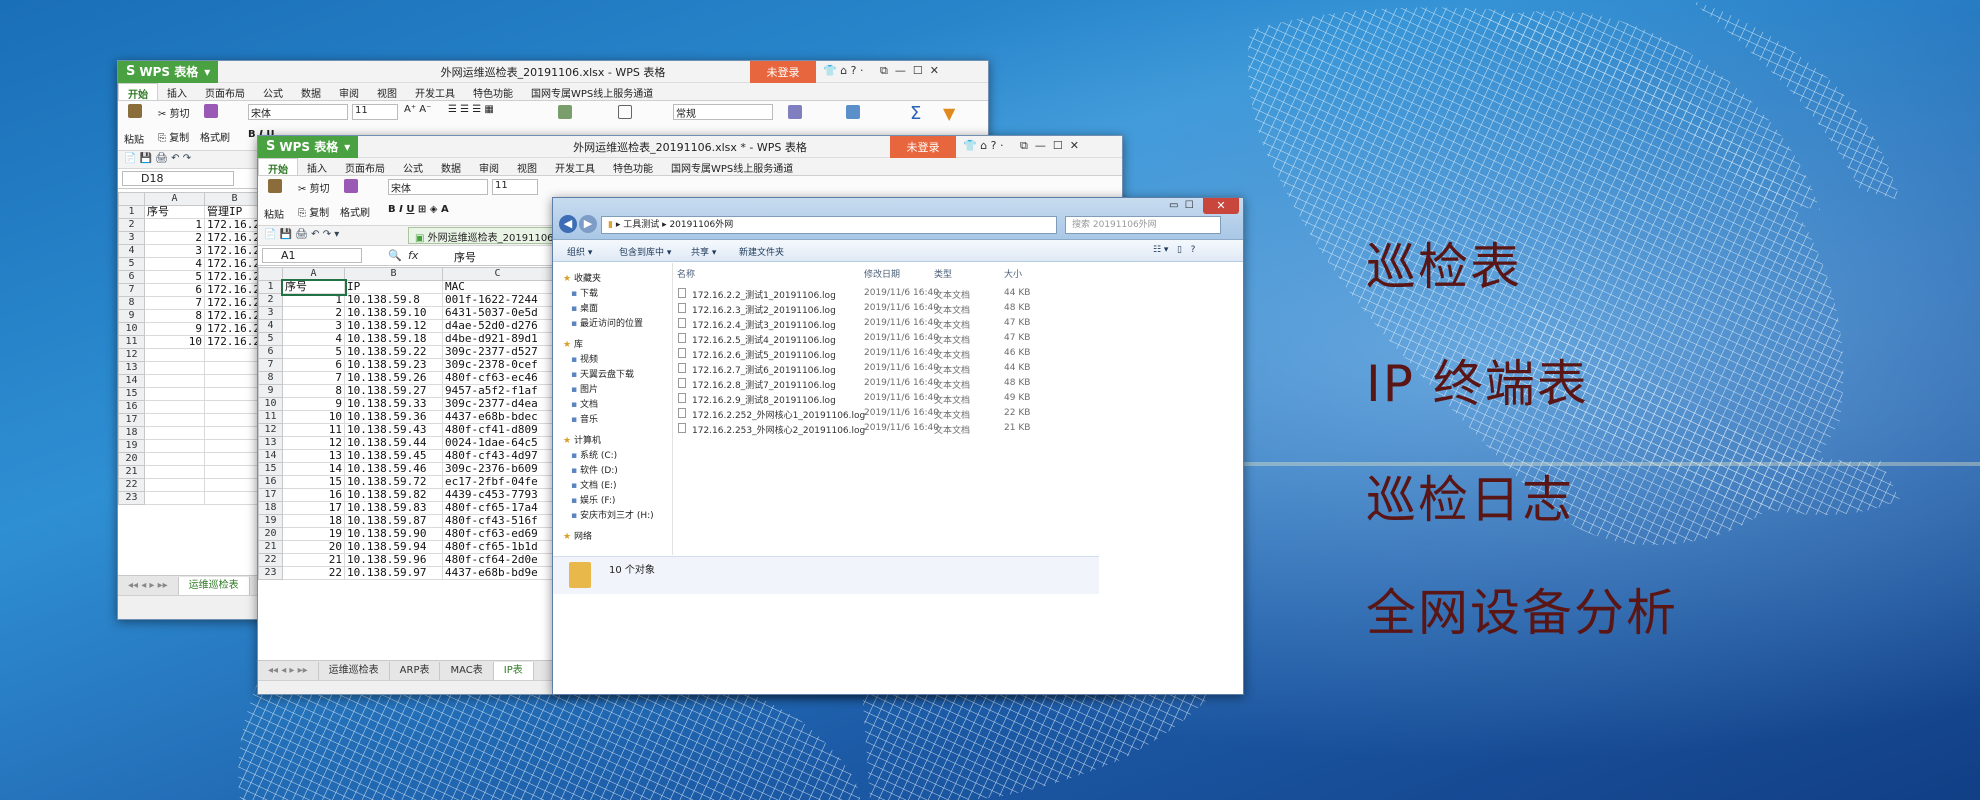 The image size is (1980, 800). What do you see at coordinates (612, 514) in the screenshot?
I see `nav-item: ▪ 安庆市刘三才 (H:)` at bounding box center [612, 514].